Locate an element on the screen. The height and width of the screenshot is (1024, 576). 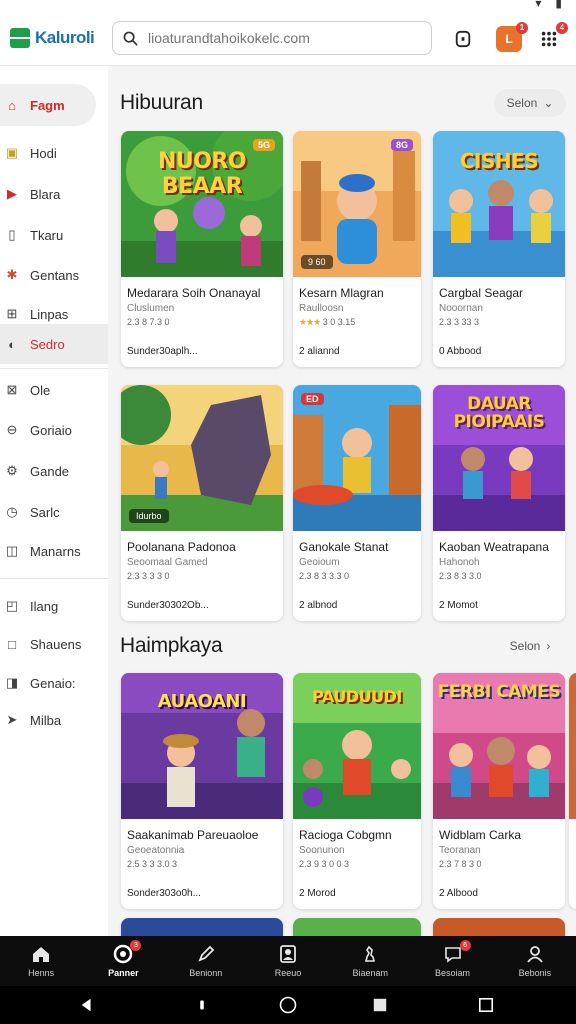
search-input is located at coordinates (283, 38).